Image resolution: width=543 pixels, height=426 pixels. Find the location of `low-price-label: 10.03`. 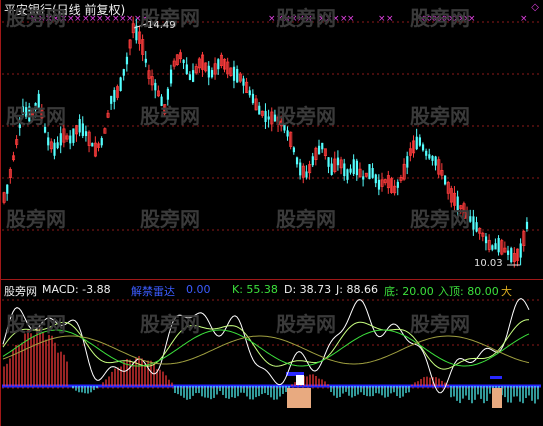

low-price-label: 10.03 is located at coordinates (488, 263).